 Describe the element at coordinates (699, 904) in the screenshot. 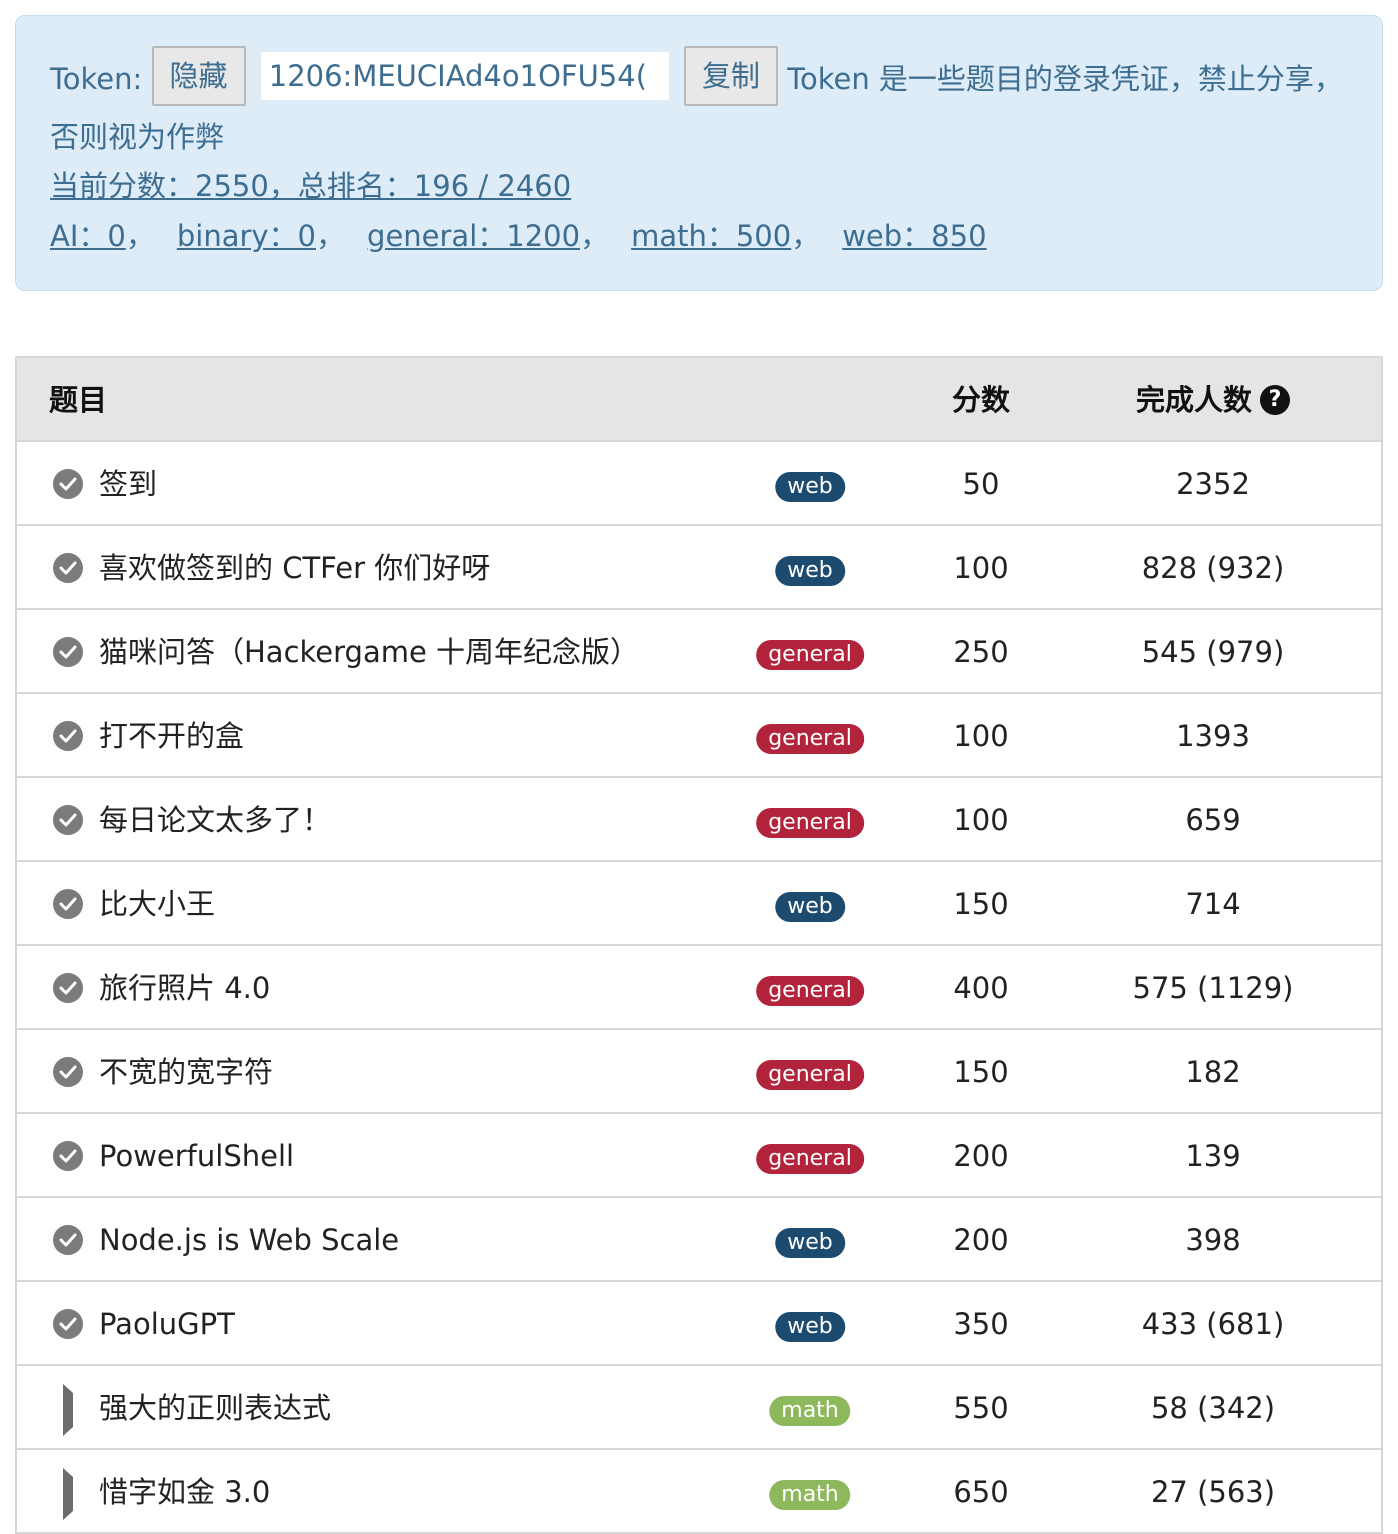

I see `table-row: 比大小王 web 150 714` at that location.